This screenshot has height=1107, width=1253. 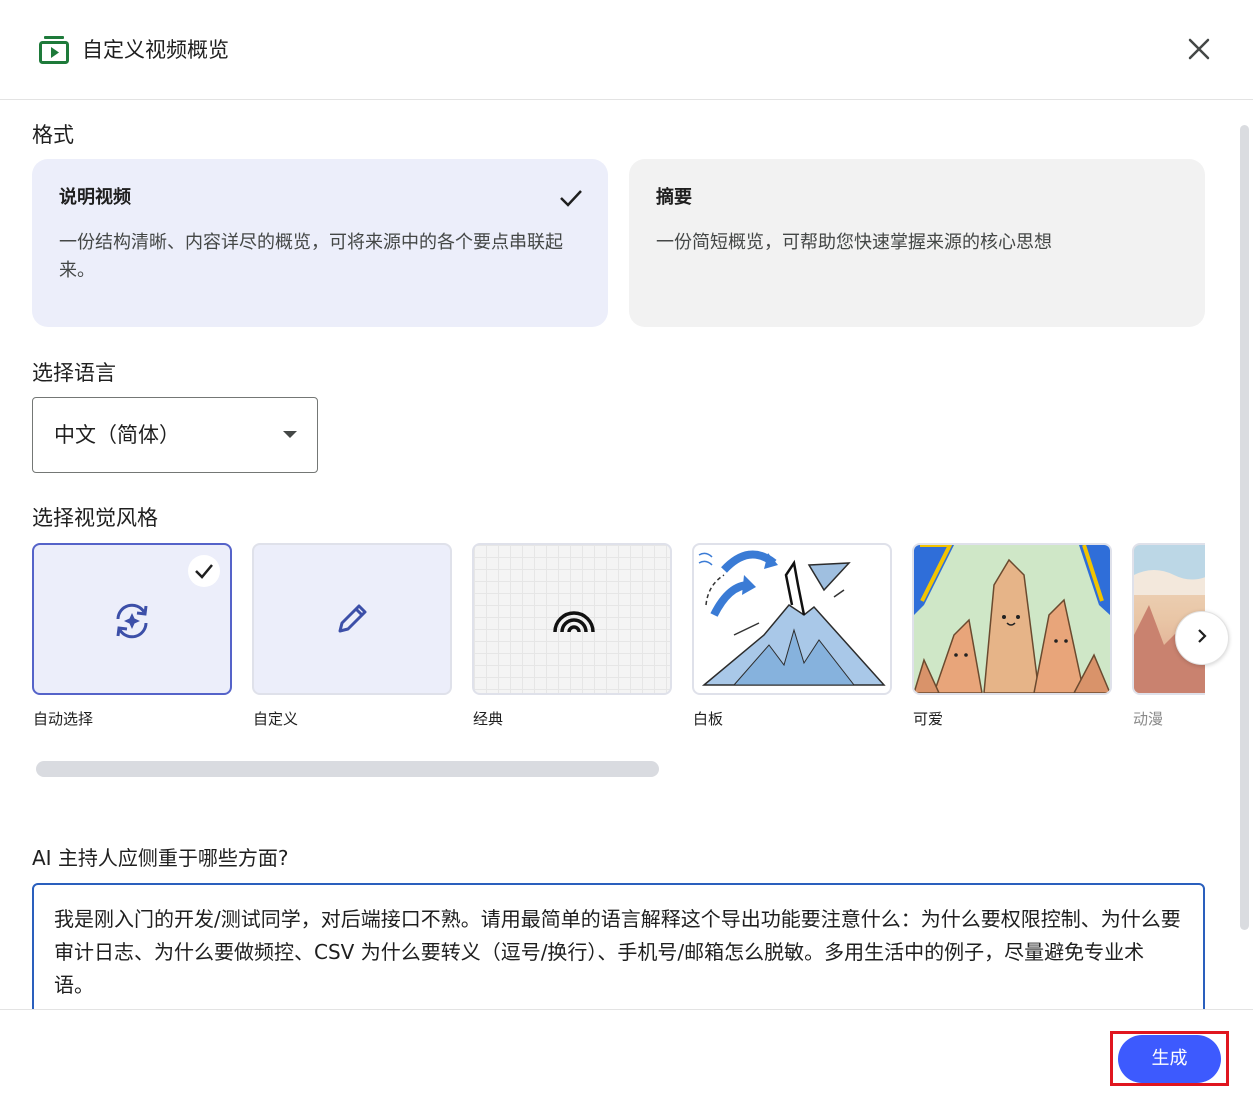 I want to click on chevron-right-icon, so click(x=1202, y=638).